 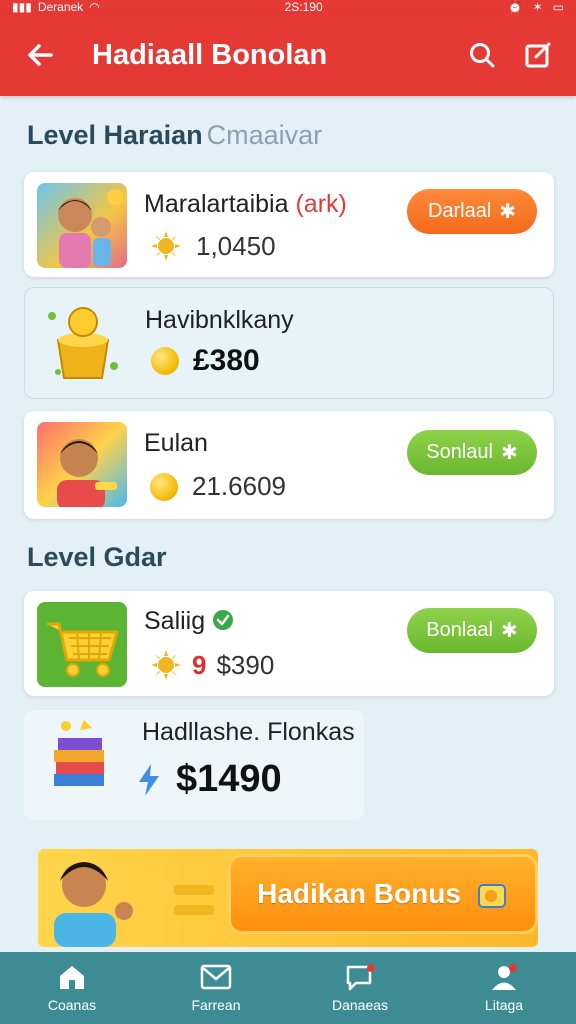 I want to click on app-bar: Hadiaall Bonolan, so click(x=288, y=55).